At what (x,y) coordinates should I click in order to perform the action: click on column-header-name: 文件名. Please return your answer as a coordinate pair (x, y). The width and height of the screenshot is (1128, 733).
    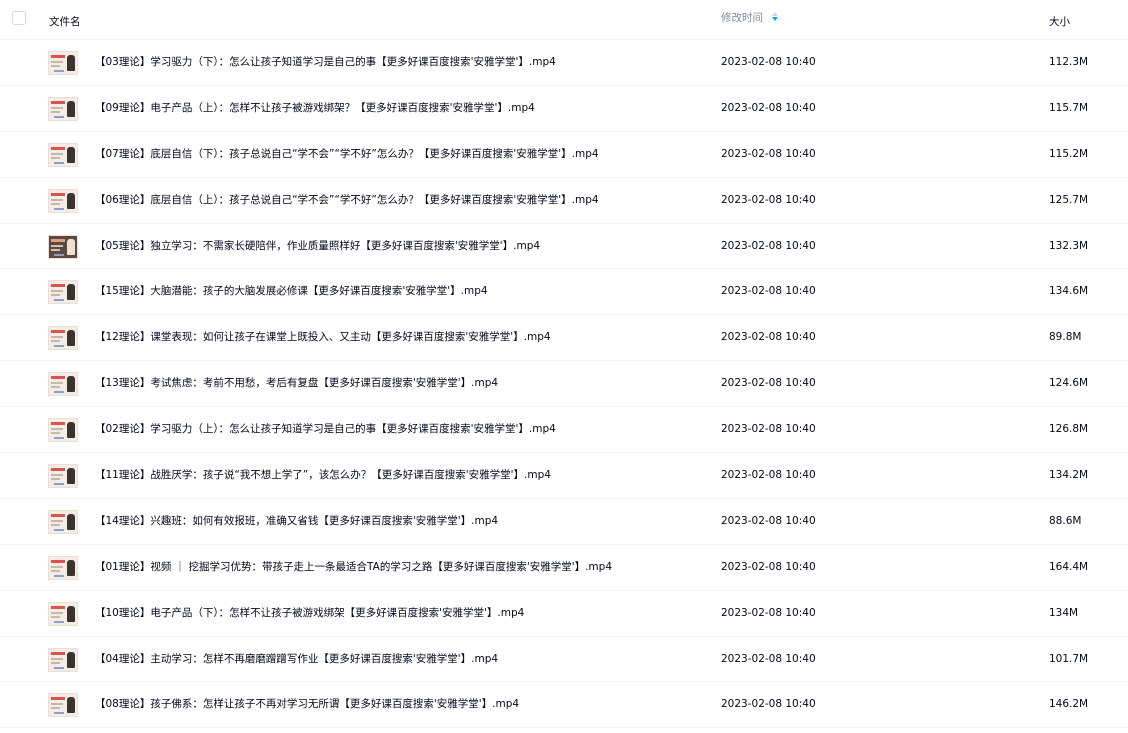
    Looking at the image, I should click on (65, 22).